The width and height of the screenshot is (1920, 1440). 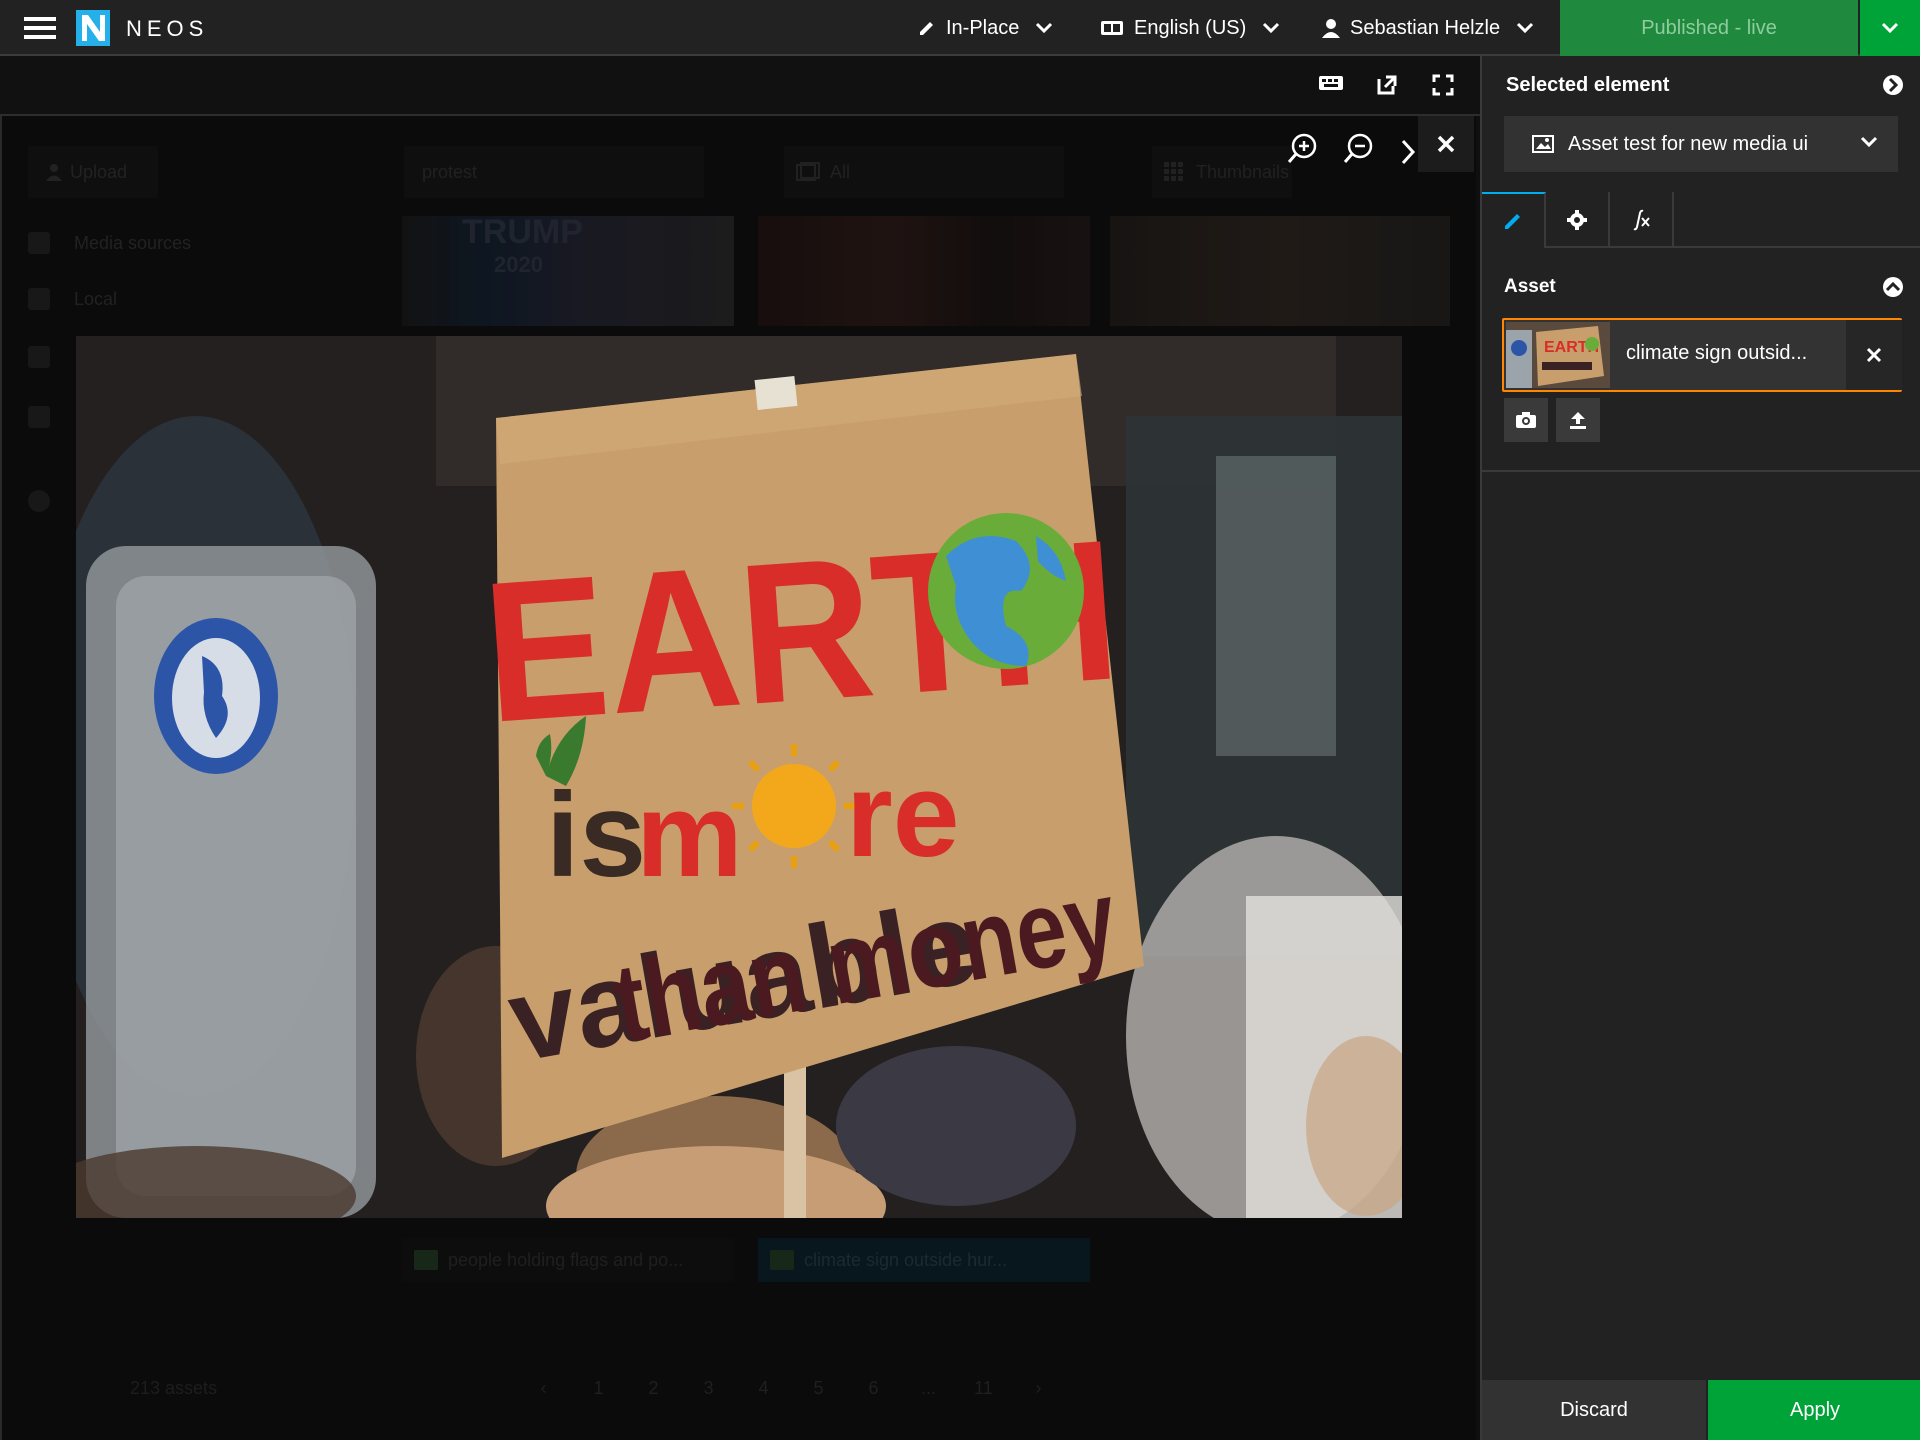 I want to click on tab-settings, so click(x=1578, y=220).